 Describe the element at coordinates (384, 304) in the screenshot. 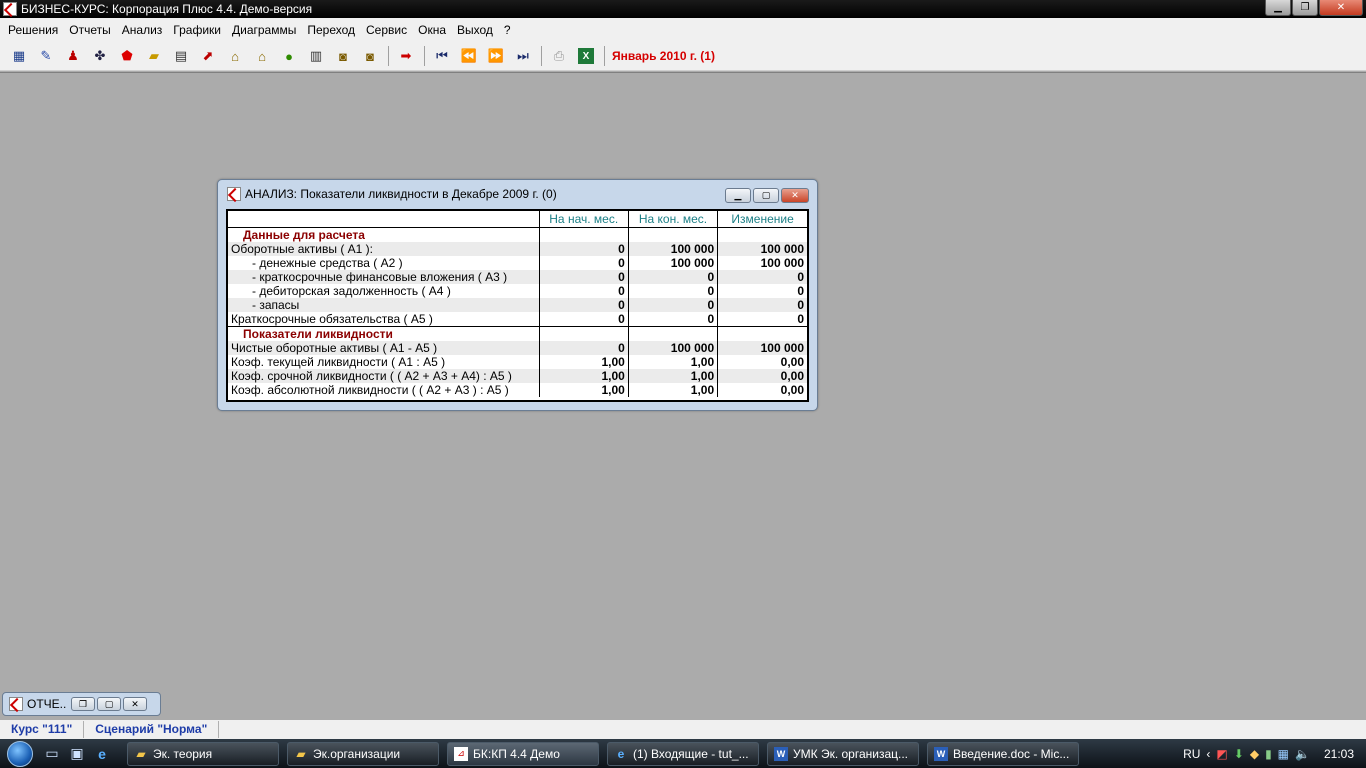

I see `row-label: - запасы` at that location.